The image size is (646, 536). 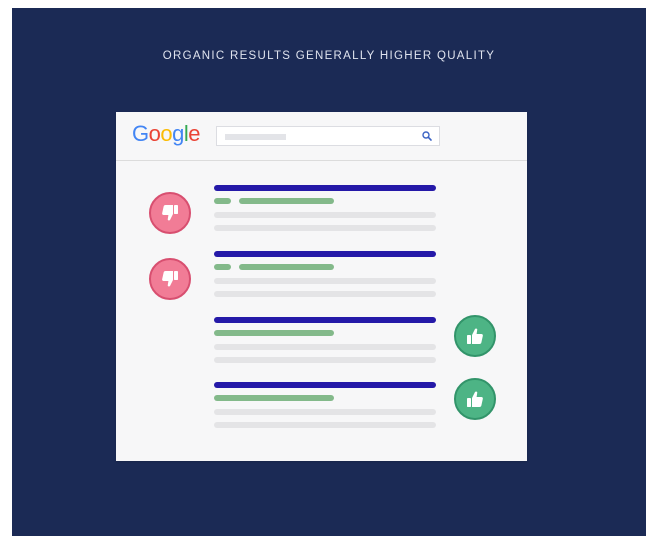 What do you see at coordinates (178, 133) in the screenshot?
I see `logo-letter: g` at bounding box center [178, 133].